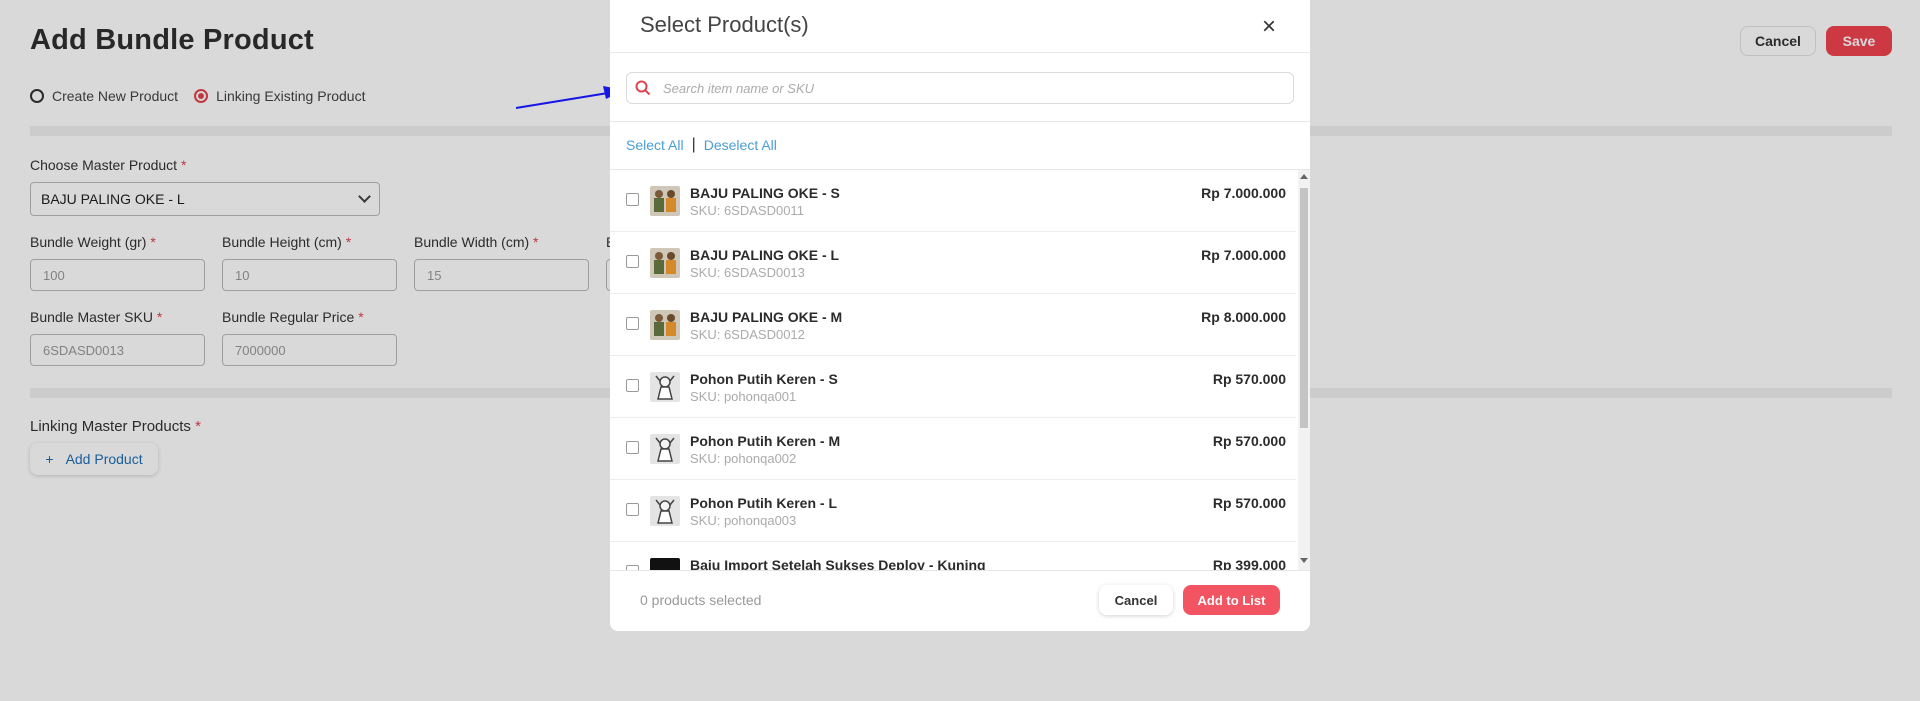 This screenshot has width=1920, height=701. Describe the element at coordinates (1304, 308) in the screenshot. I see `scrollbar-thumb` at that location.